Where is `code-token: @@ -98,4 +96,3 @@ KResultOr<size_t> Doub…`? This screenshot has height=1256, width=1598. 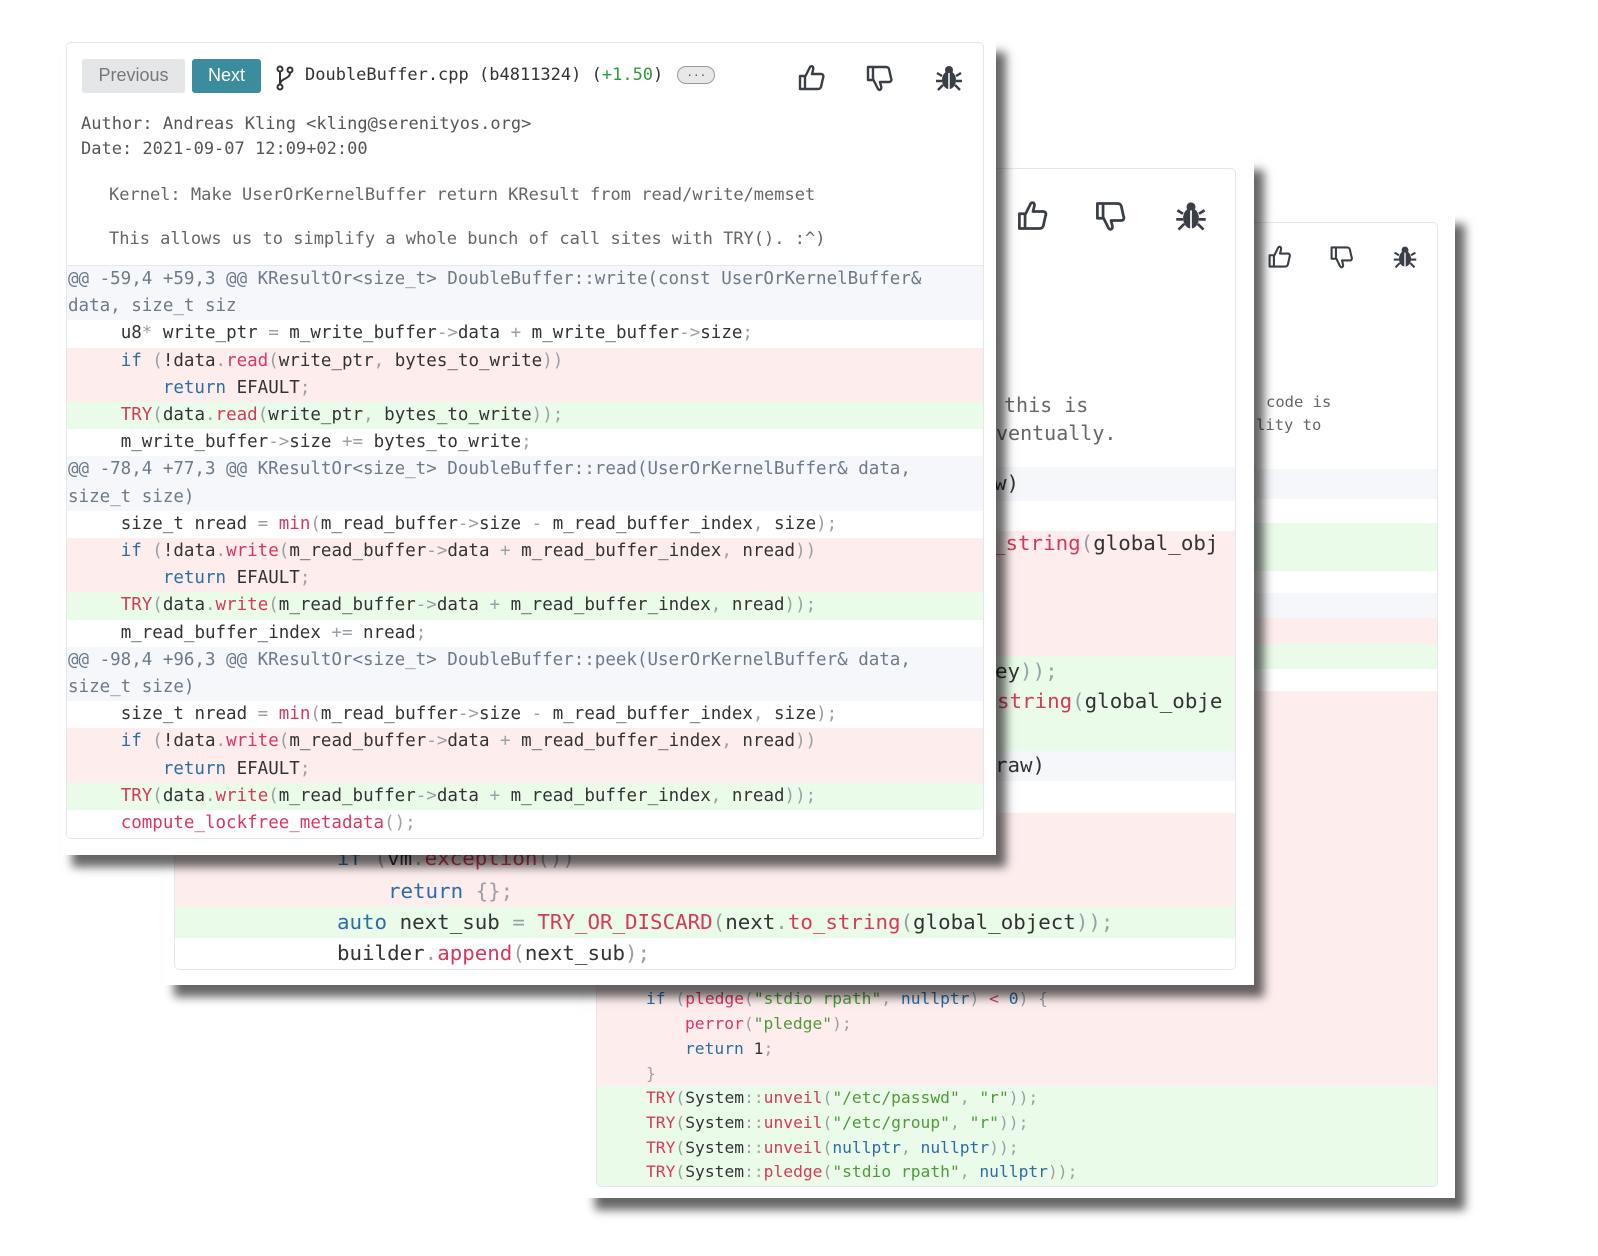 code-token: @@ -98,4 +96,3 @@ KResultOr<size_t> Doub… is located at coordinates (495, 673).